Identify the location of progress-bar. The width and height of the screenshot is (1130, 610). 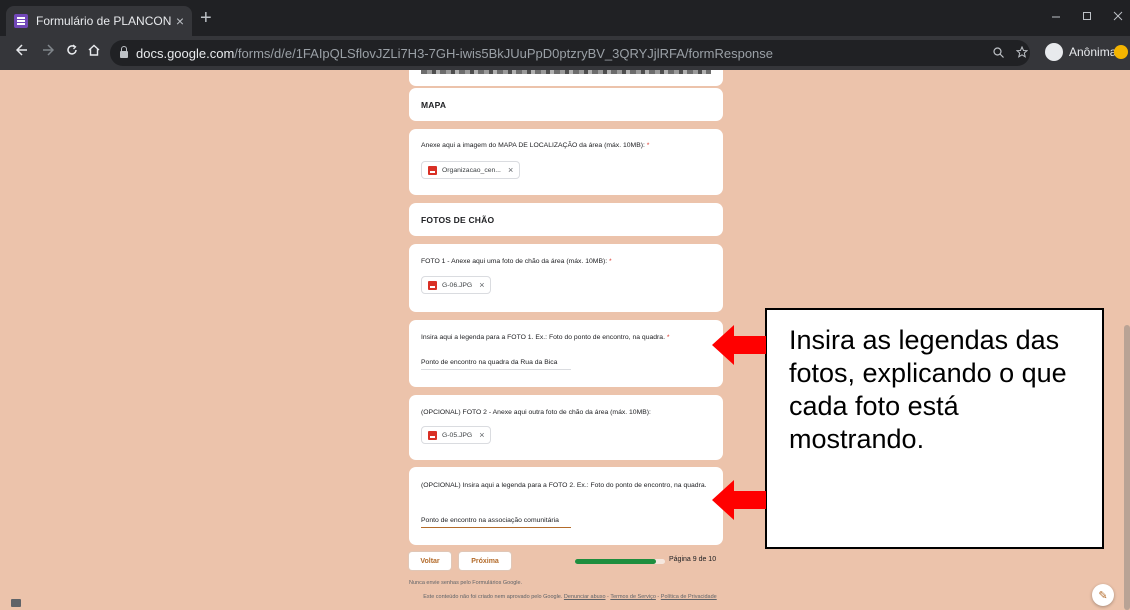
(620, 561).